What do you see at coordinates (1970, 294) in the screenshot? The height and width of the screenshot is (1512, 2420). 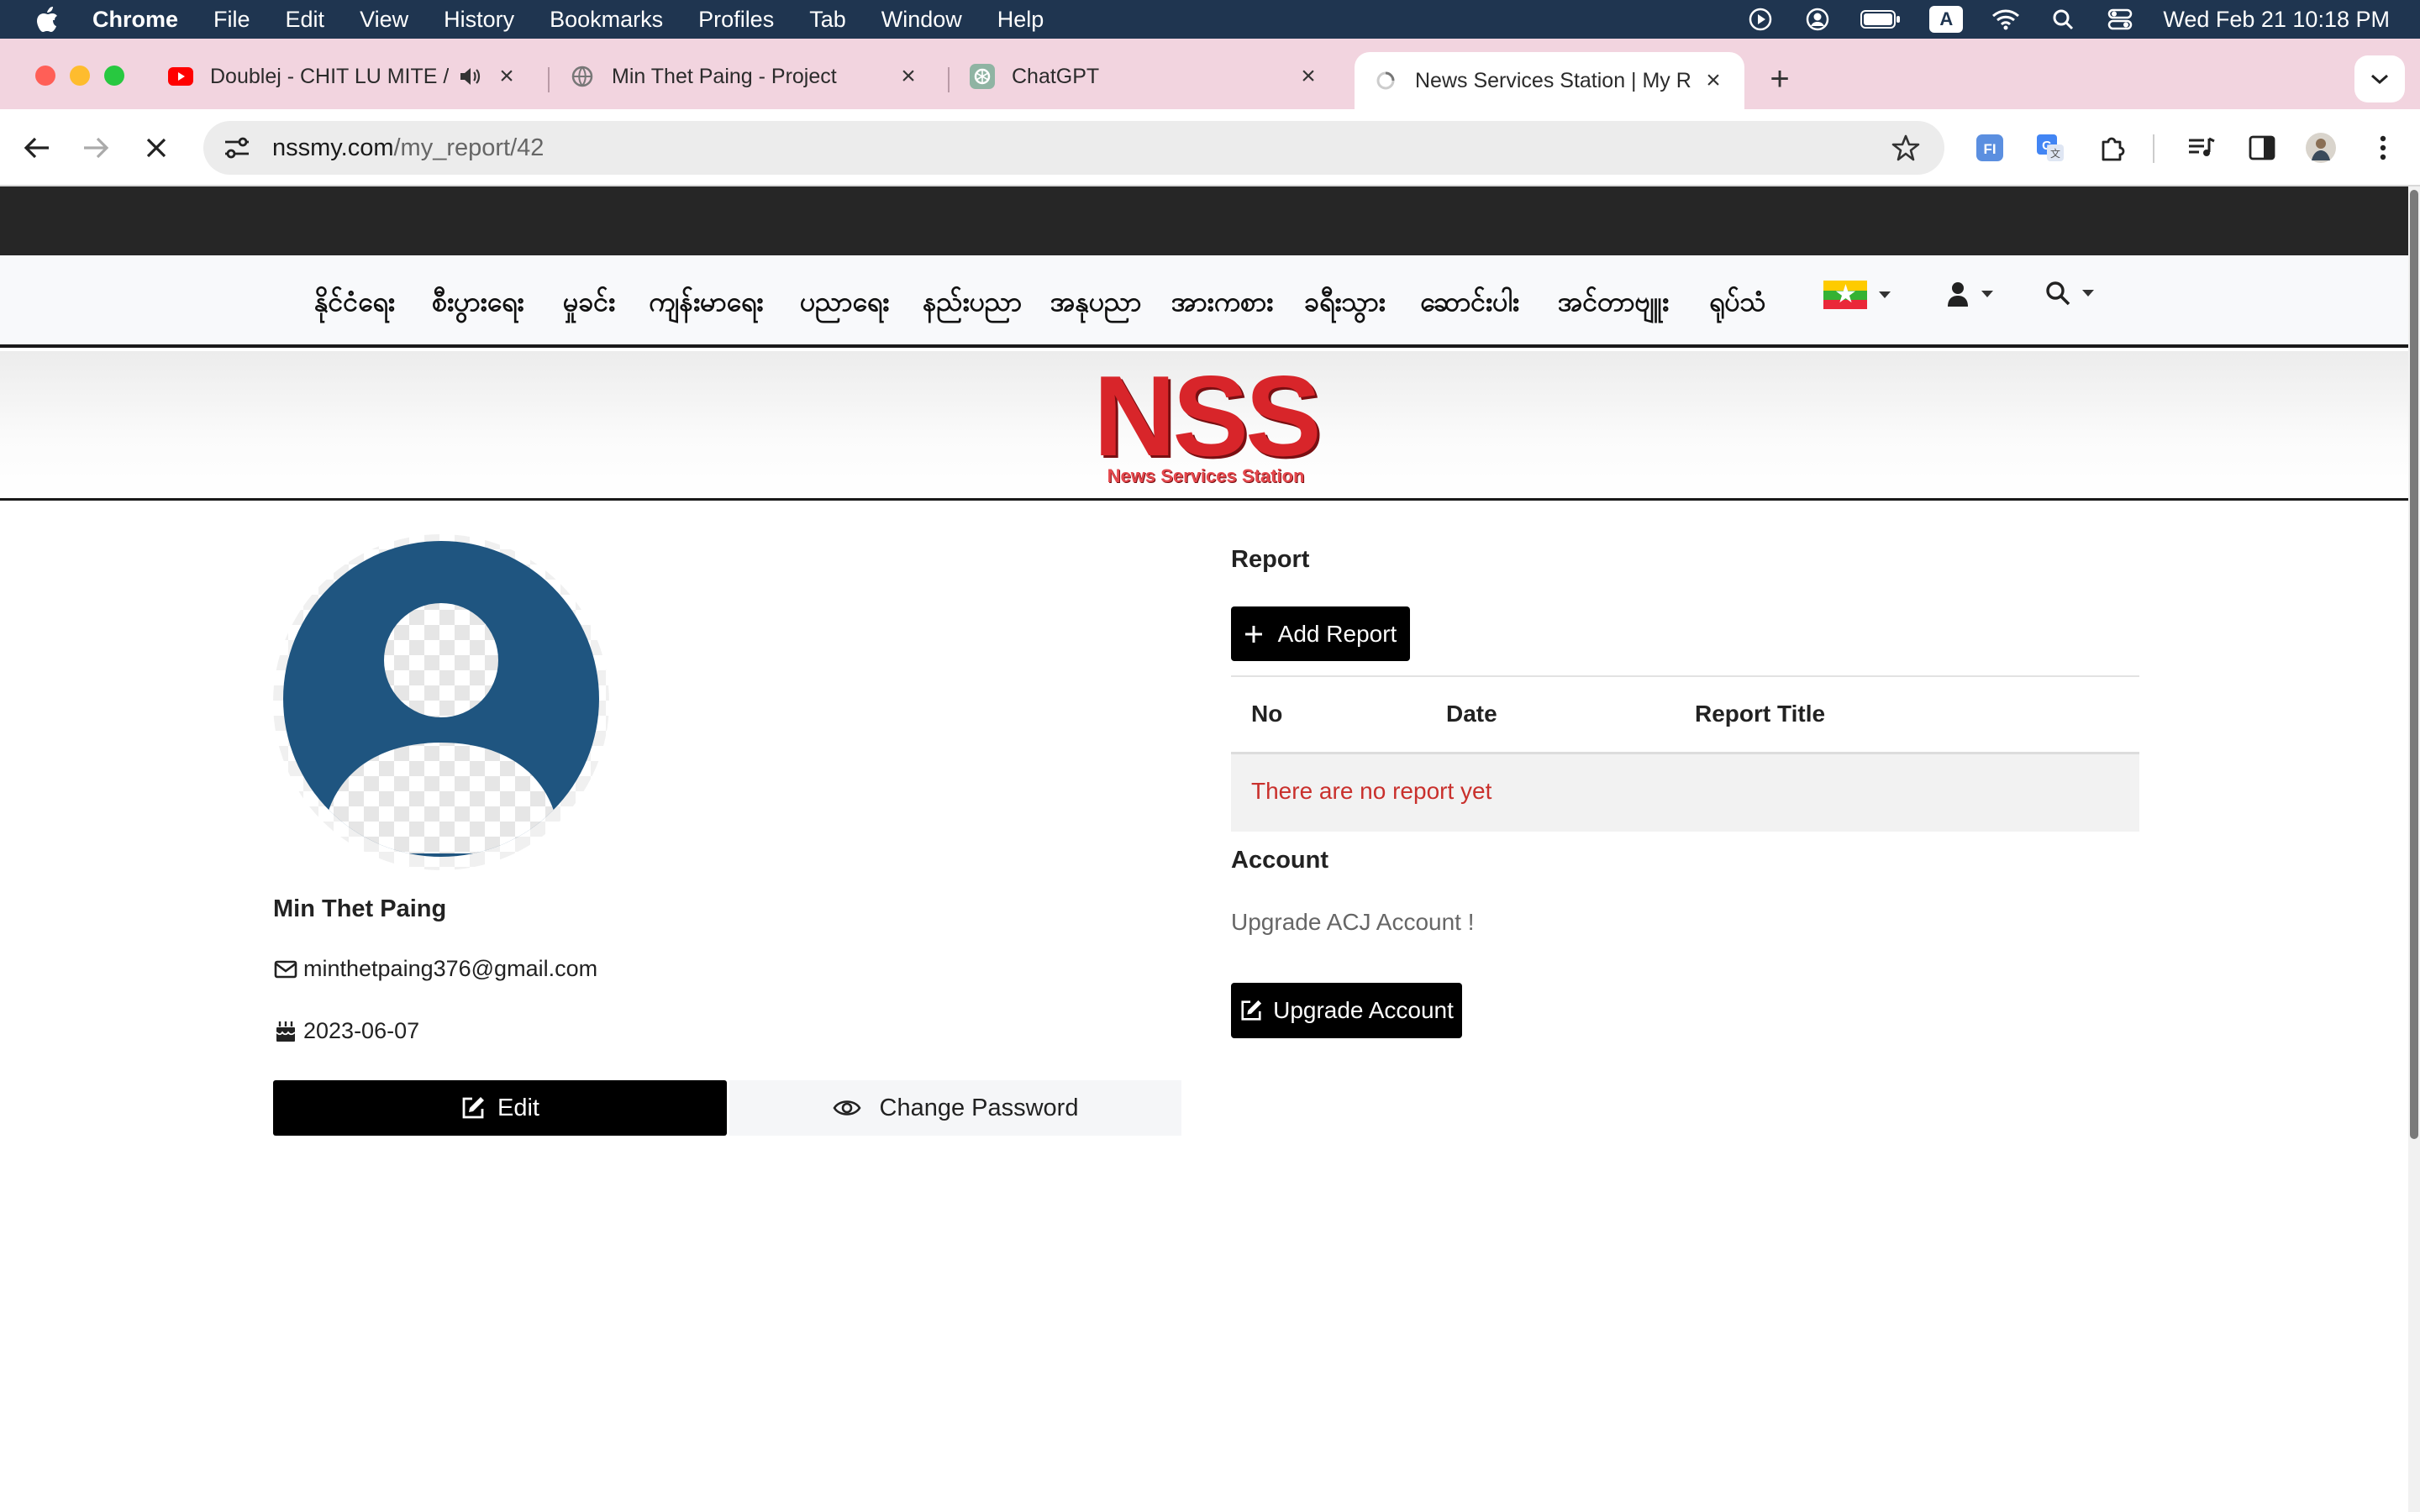 I see `user-dropdown` at bounding box center [1970, 294].